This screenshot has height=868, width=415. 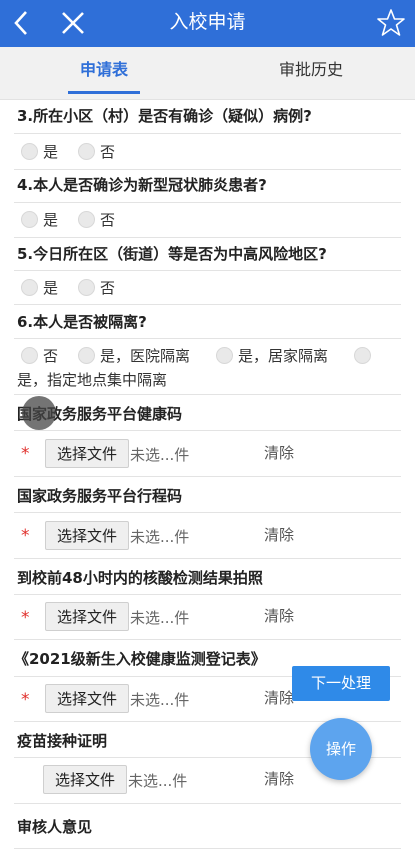 What do you see at coordinates (29, 355) in the screenshot?
I see `q6-radio-no` at bounding box center [29, 355].